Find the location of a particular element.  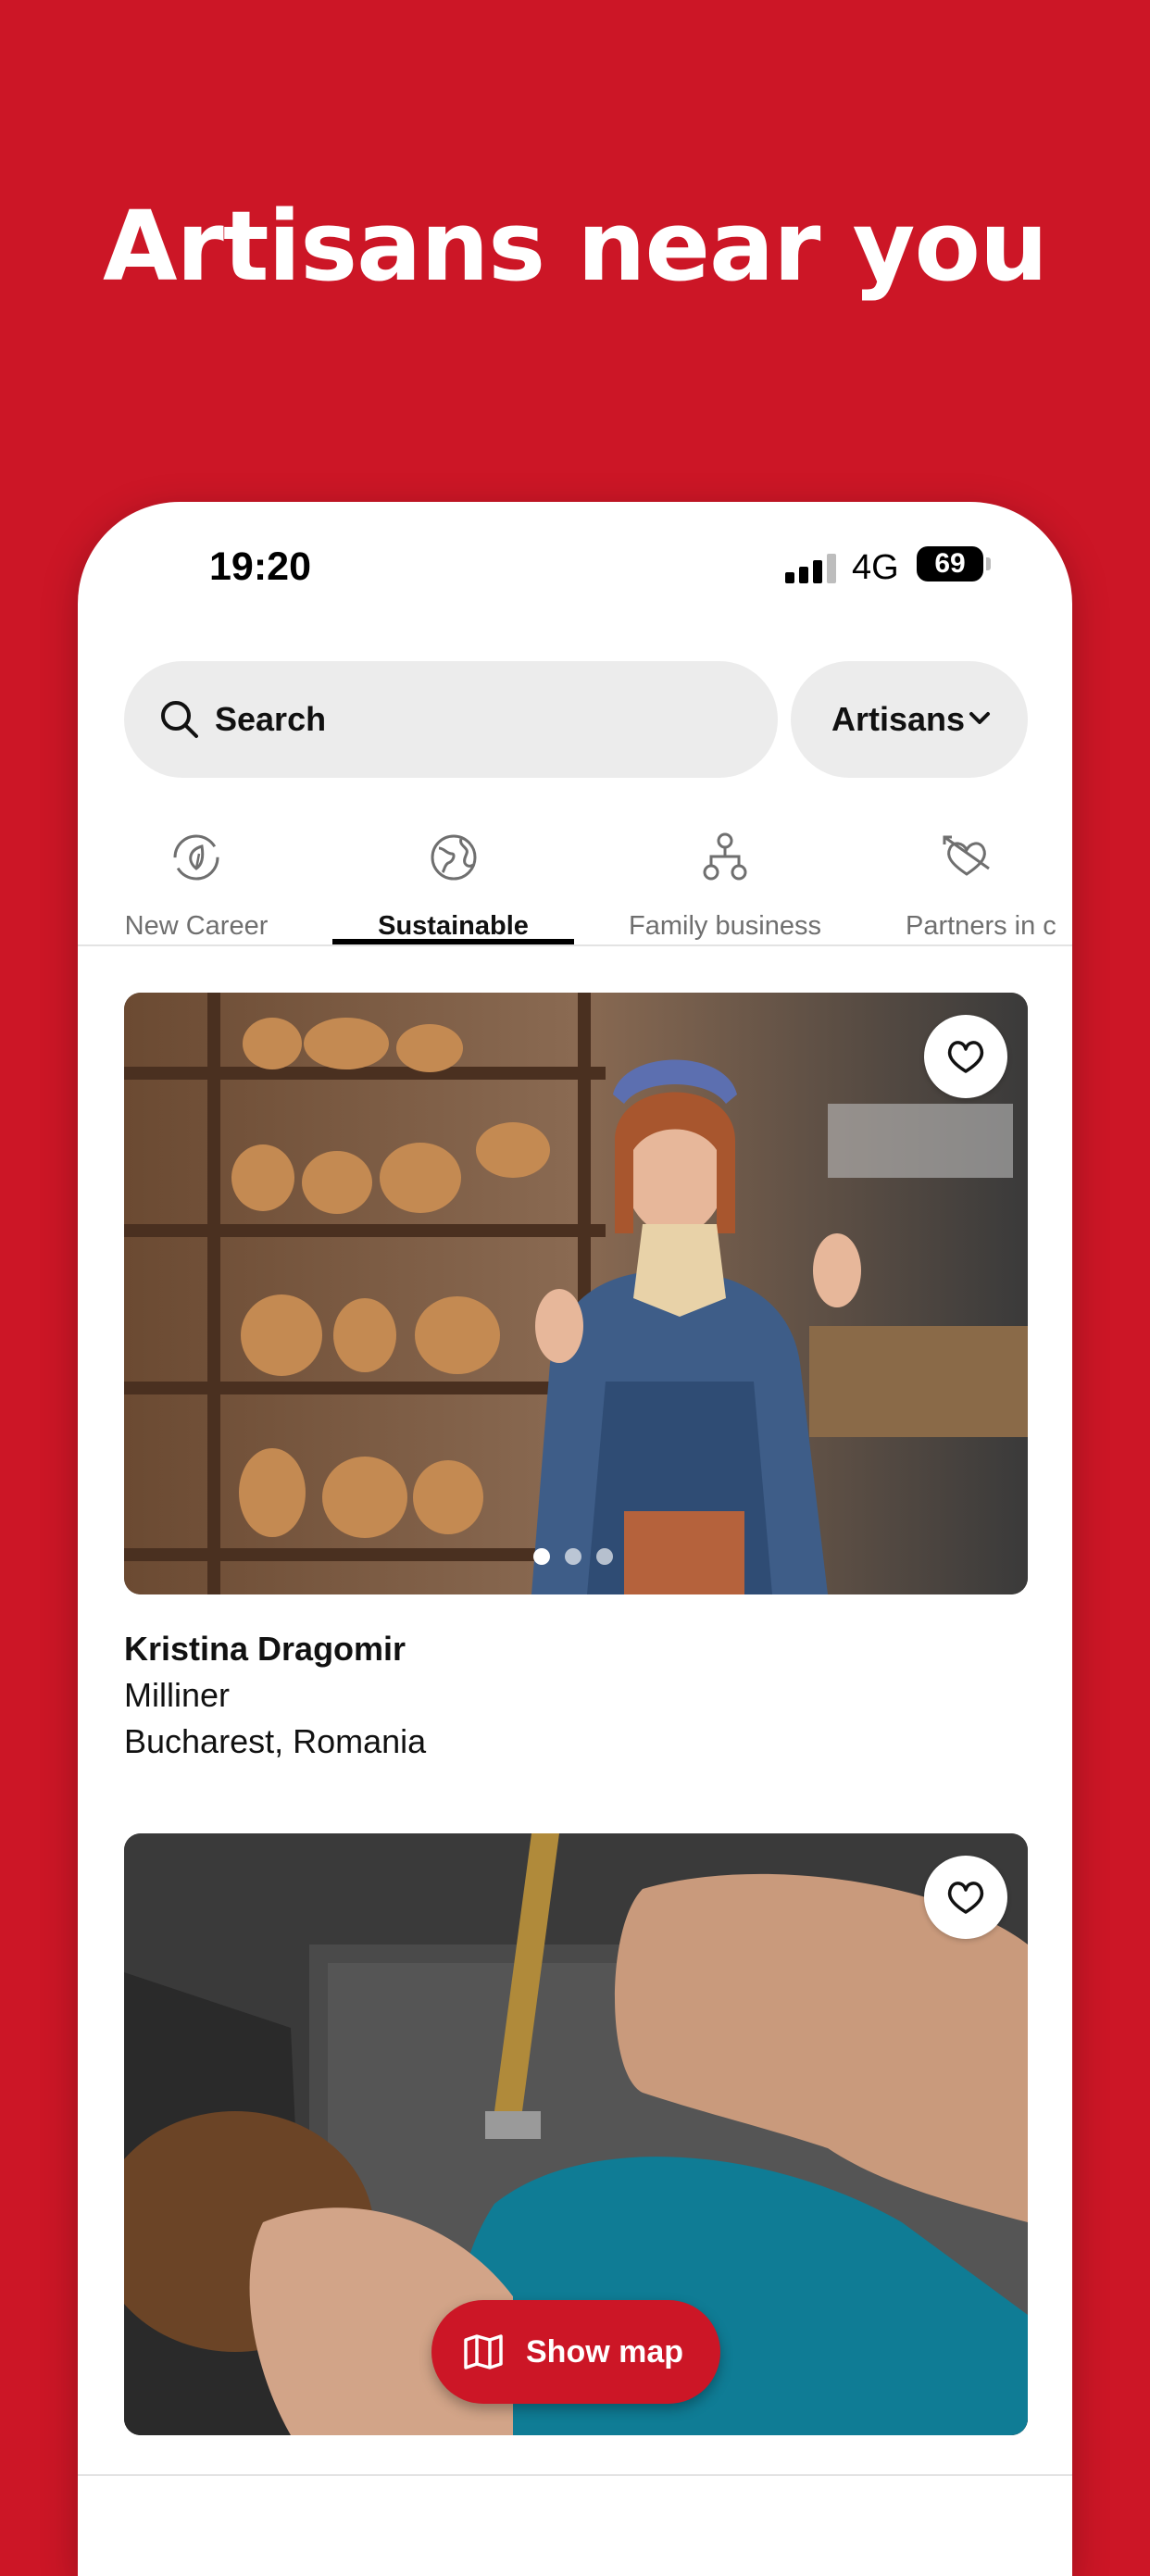

globe-icon is located at coordinates (454, 858).